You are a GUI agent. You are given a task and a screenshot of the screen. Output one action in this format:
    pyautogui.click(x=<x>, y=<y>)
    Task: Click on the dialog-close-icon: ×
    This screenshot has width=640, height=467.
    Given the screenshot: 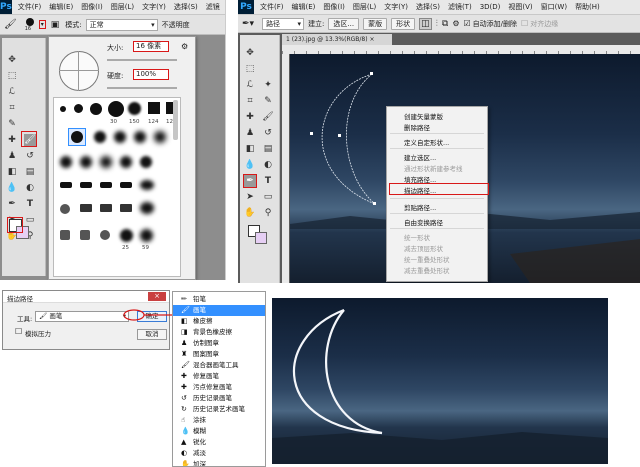 What is the action you would take?
    pyautogui.click(x=157, y=296)
    